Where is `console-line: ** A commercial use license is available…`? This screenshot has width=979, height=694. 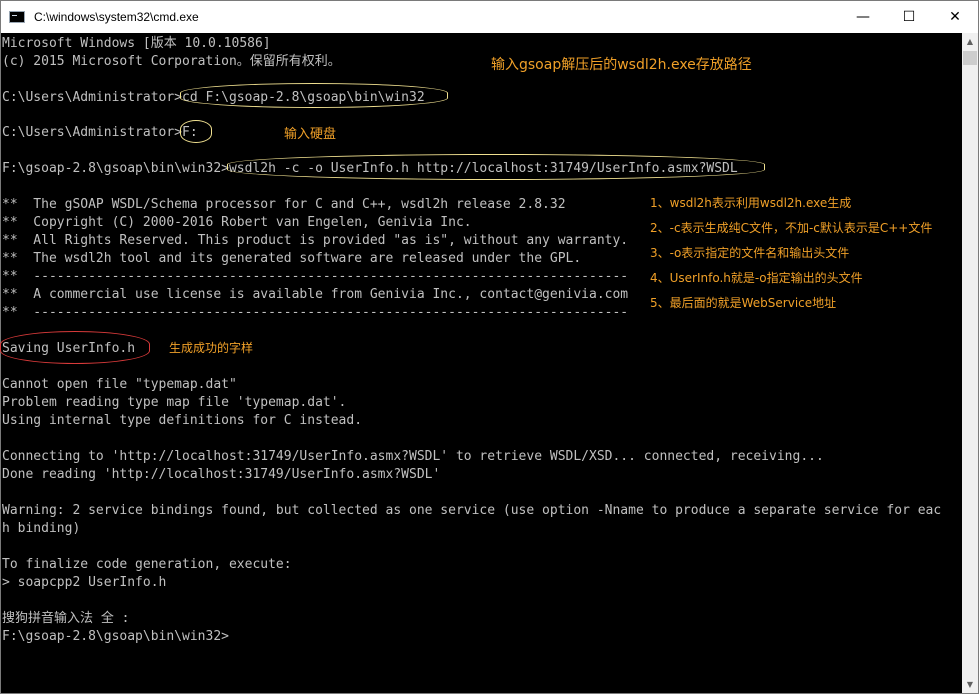 console-line: ** A commercial use license is available… is located at coordinates (315, 294).